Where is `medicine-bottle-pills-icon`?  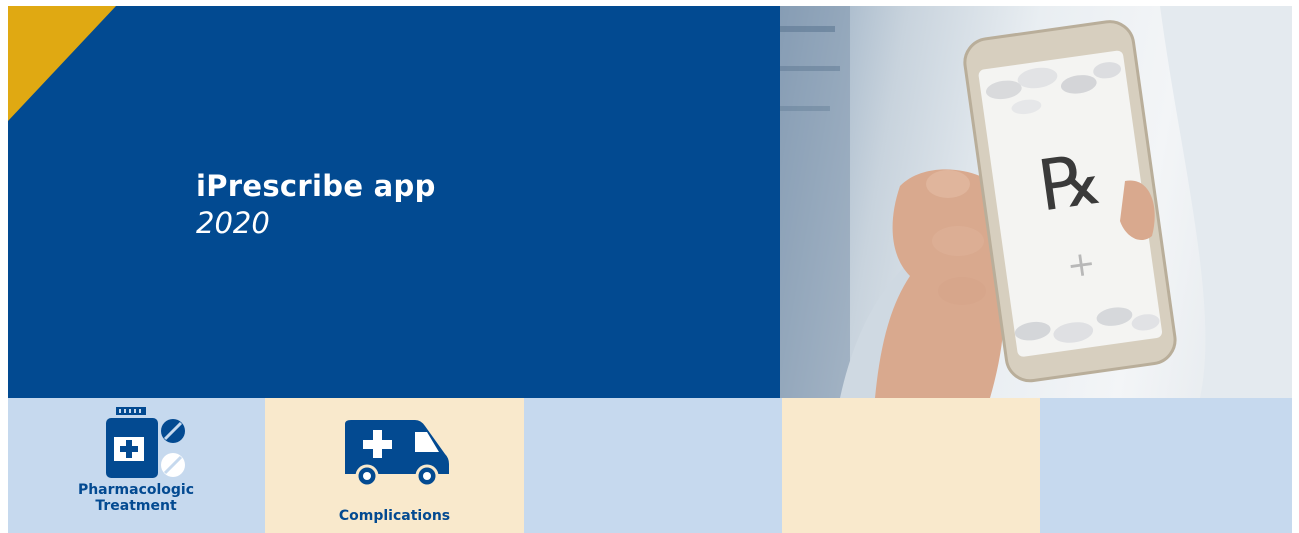 medicine-bottle-pills-icon is located at coordinates (145, 442).